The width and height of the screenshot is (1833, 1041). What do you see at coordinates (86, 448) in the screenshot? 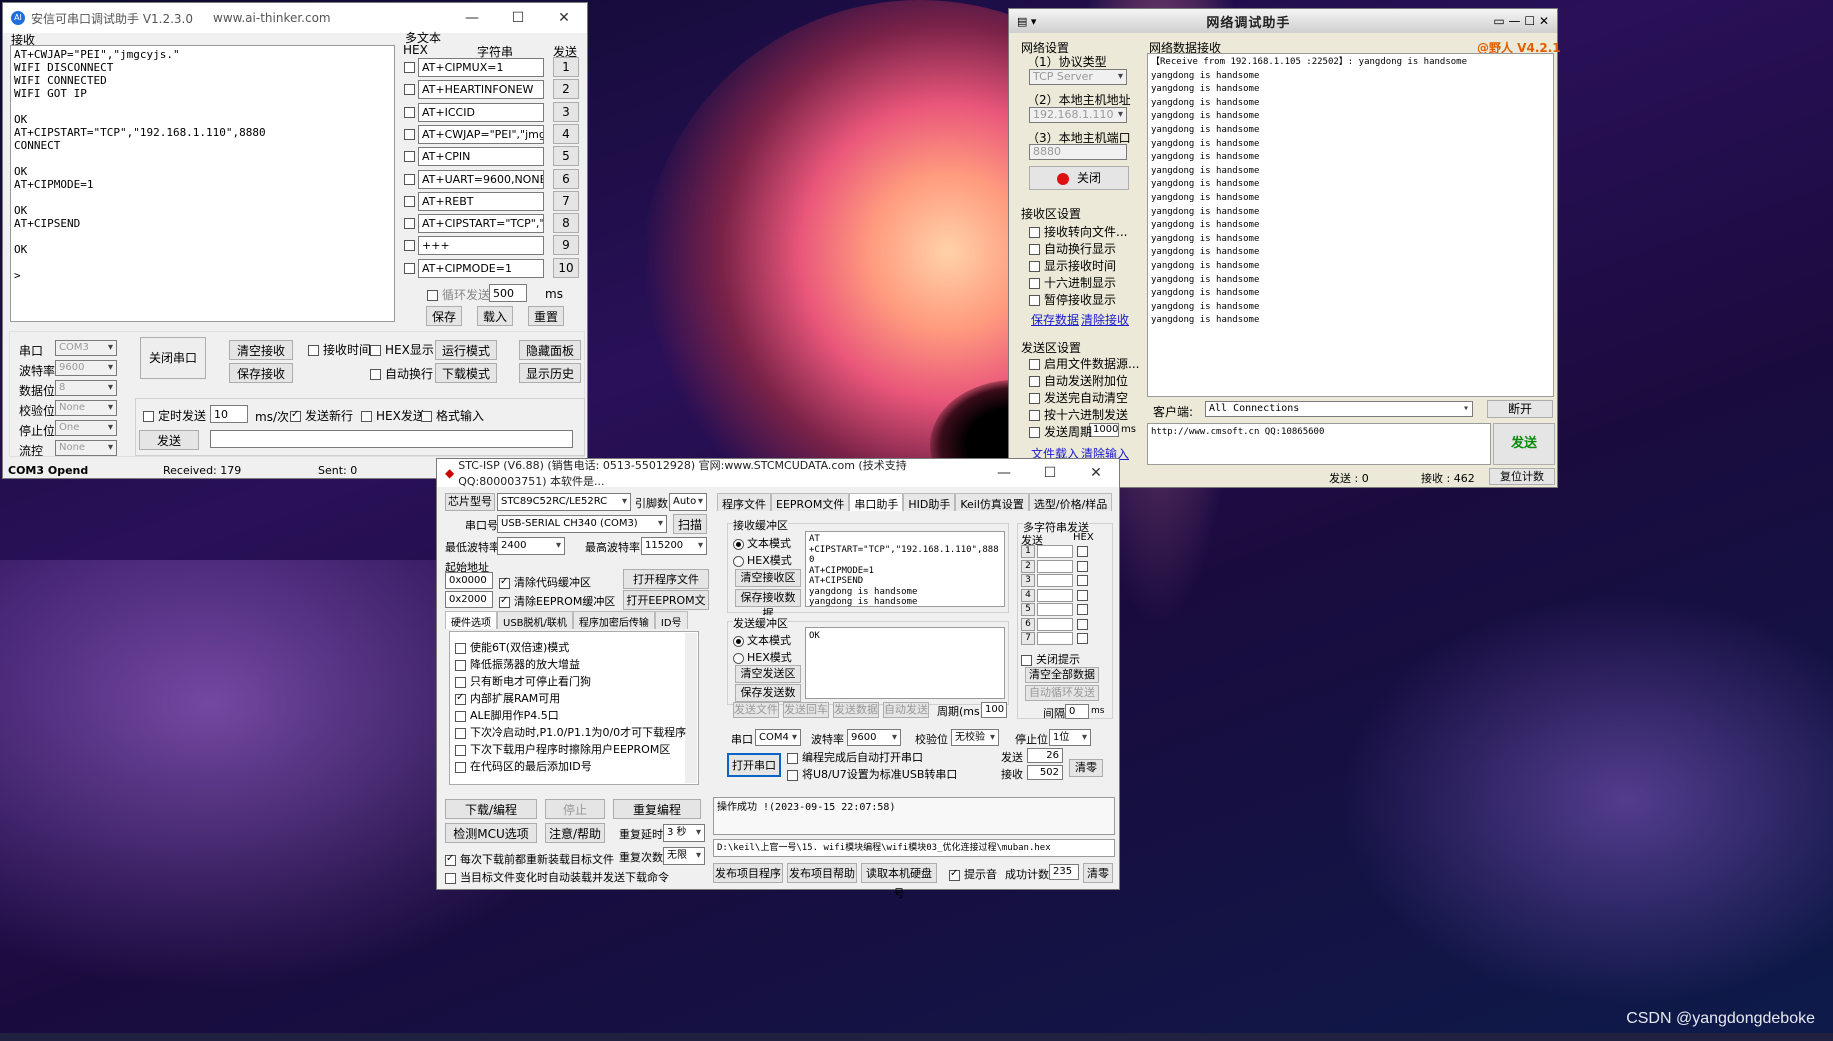
I see `port-setting-select: None` at bounding box center [86, 448].